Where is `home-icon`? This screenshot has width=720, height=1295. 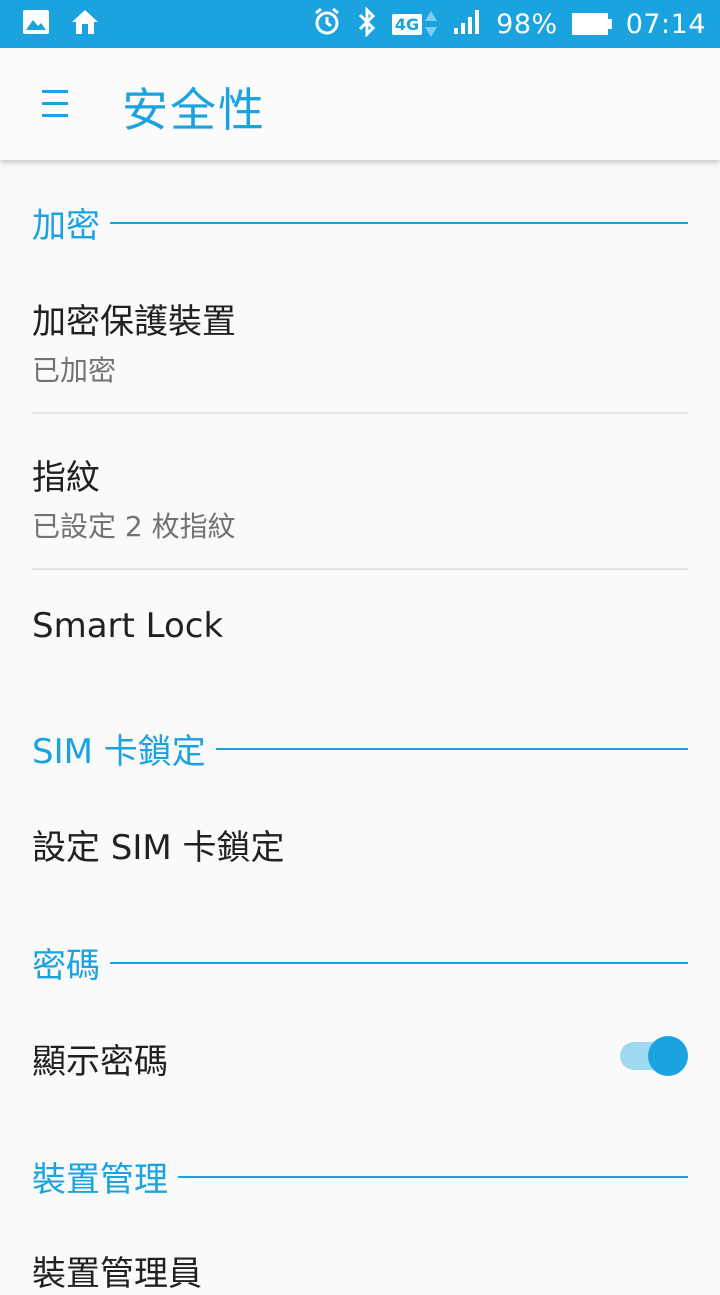 home-icon is located at coordinates (85, 24).